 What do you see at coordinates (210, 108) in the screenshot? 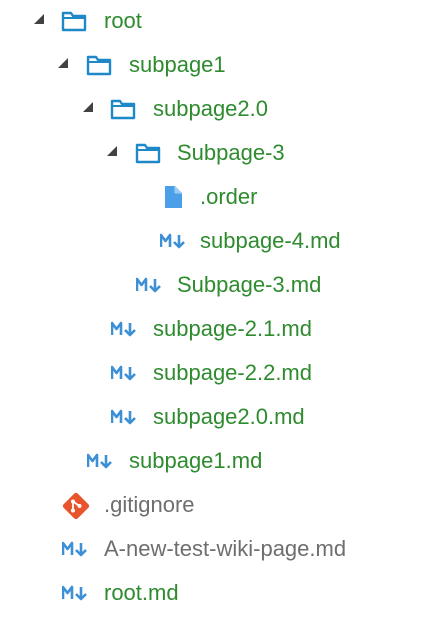
I see `tree-item-label: subpage2.0` at bounding box center [210, 108].